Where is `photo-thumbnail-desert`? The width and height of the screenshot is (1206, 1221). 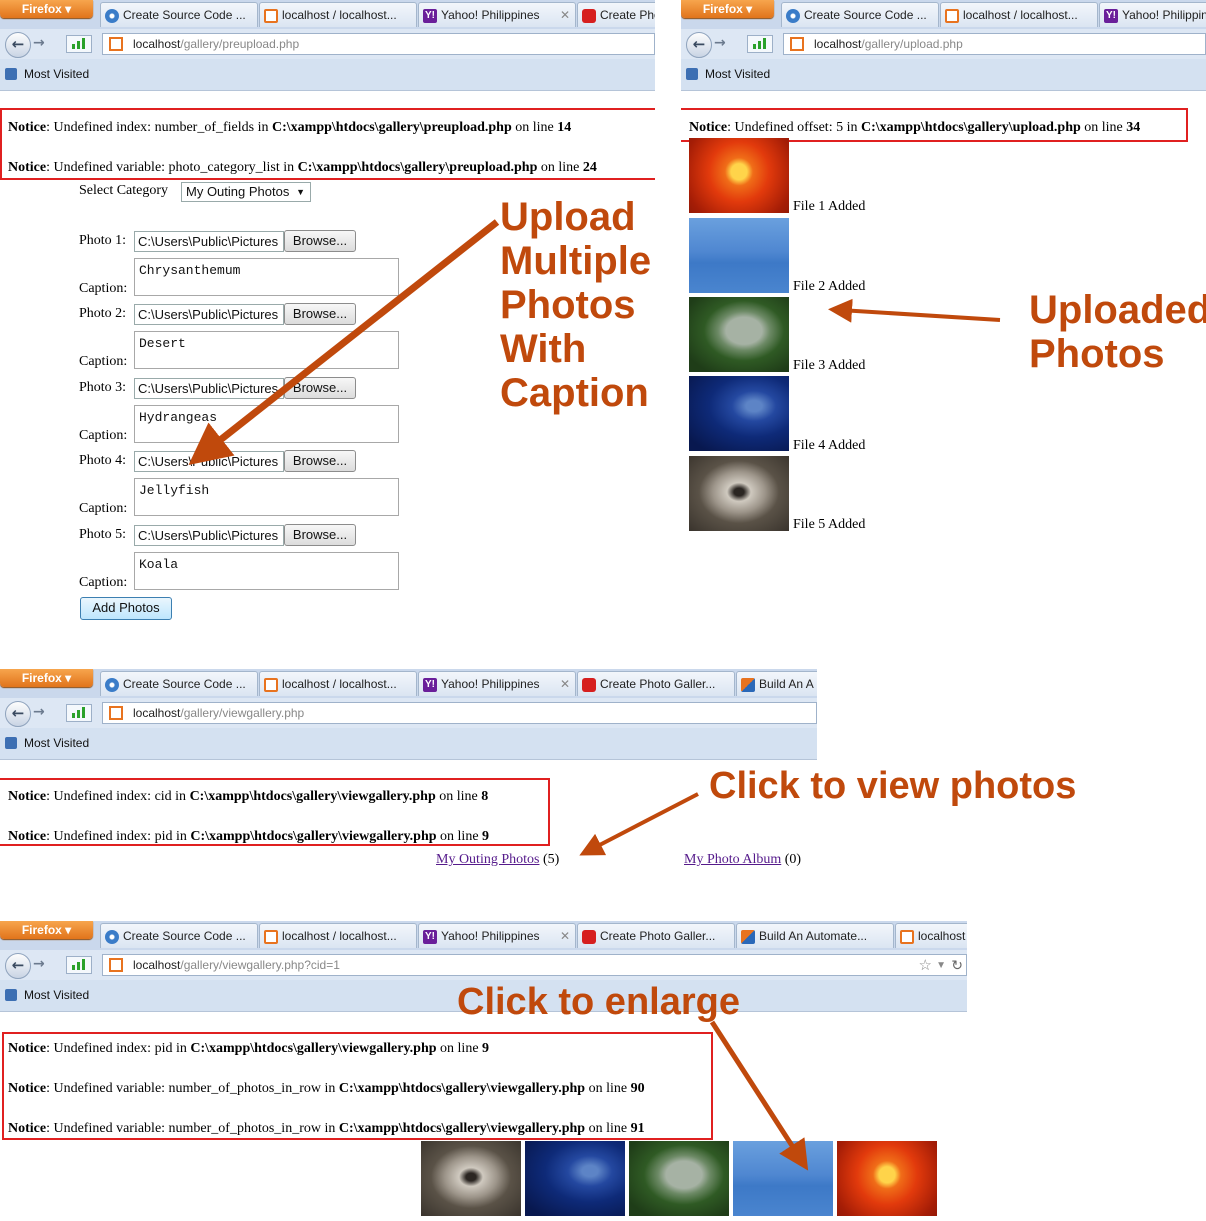
photo-thumbnail-desert is located at coordinates (739, 255).